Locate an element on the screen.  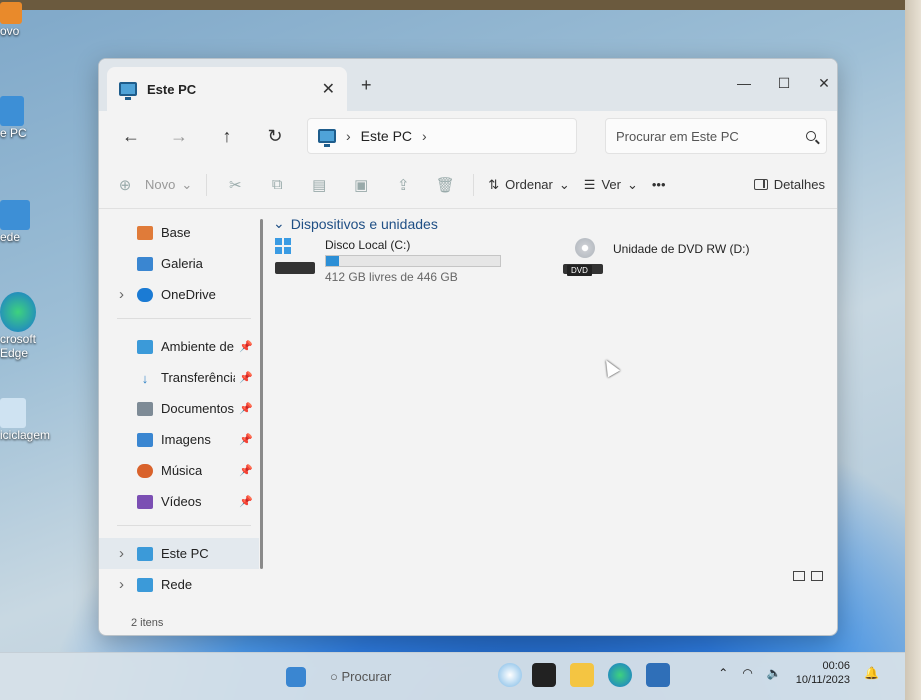
desktop-icon-this-pc: e PC is located at coordinates (20, 118).